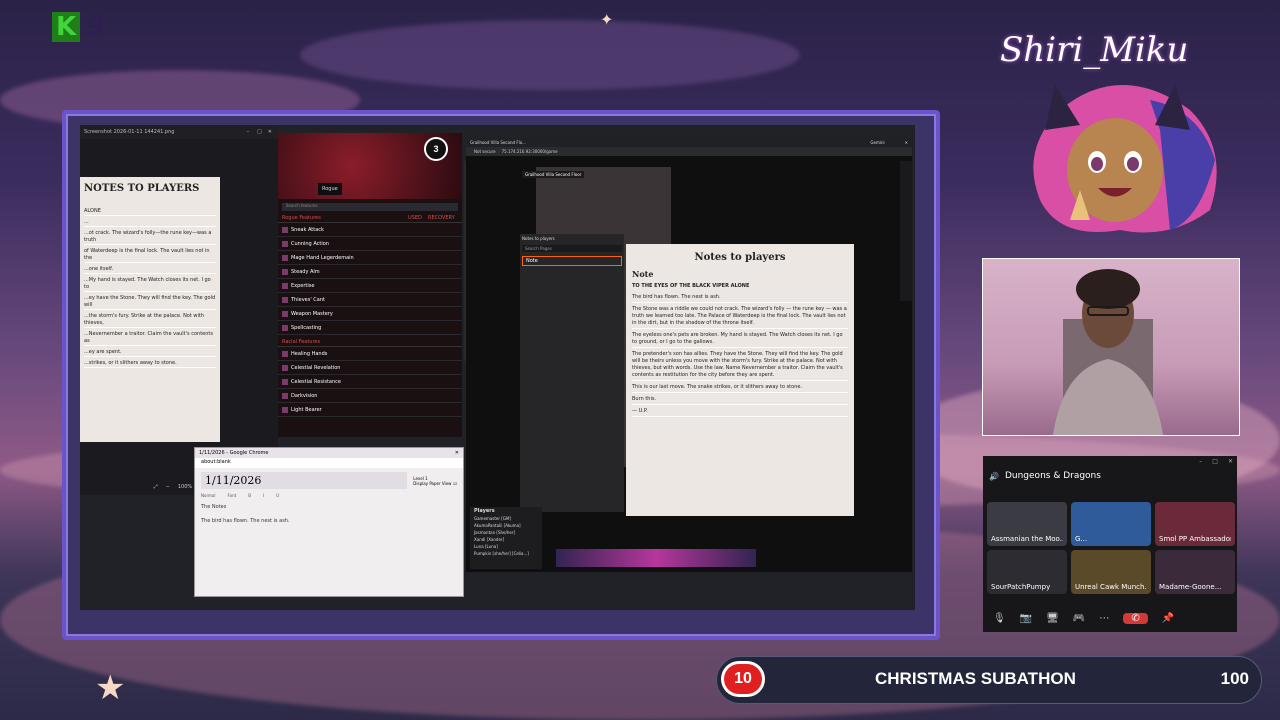 This screenshot has width=1280, height=720. What do you see at coordinates (370, 166) in the screenshot?
I see `character-banner: 3 Rogue` at bounding box center [370, 166].